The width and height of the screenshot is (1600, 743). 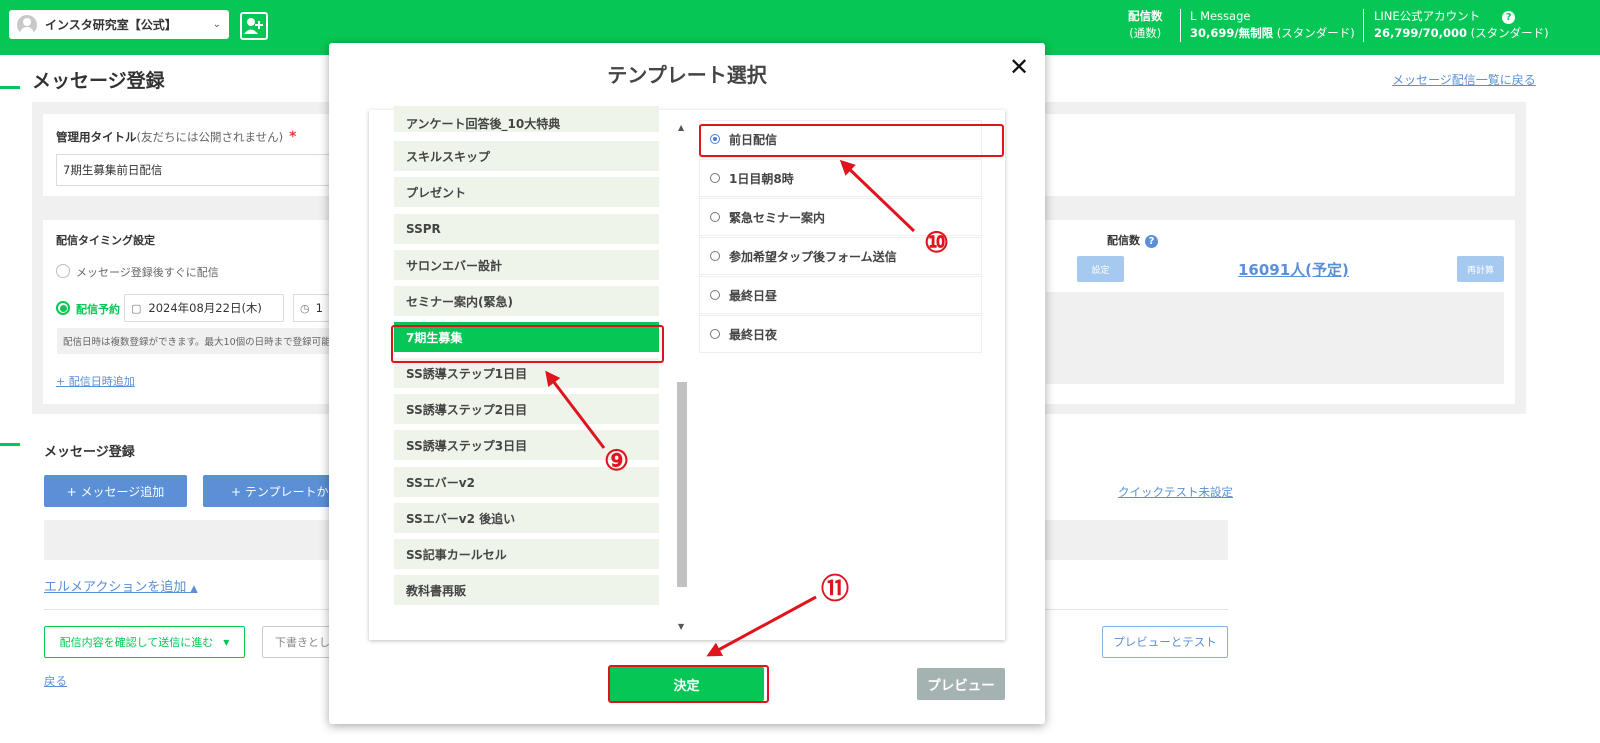 What do you see at coordinates (1272, 25) in the screenshot?
I see `stat-lmessage: L Message 30,699/無制限 (スタンダード)` at bounding box center [1272, 25].